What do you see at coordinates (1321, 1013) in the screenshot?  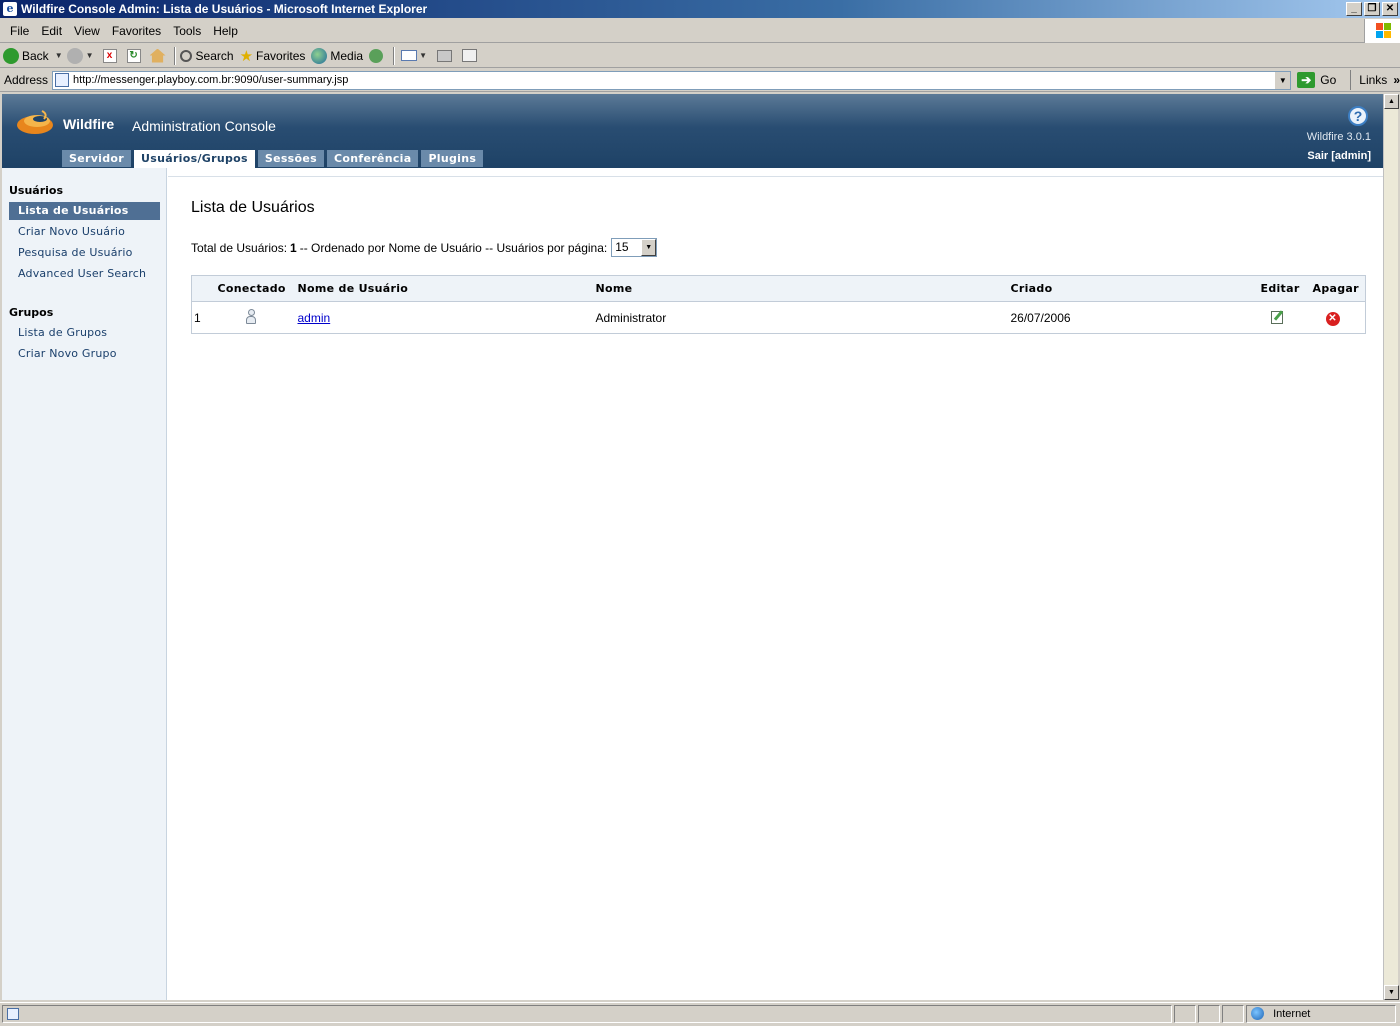 I see `security-zone: Internet` at bounding box center [1321, 1013].